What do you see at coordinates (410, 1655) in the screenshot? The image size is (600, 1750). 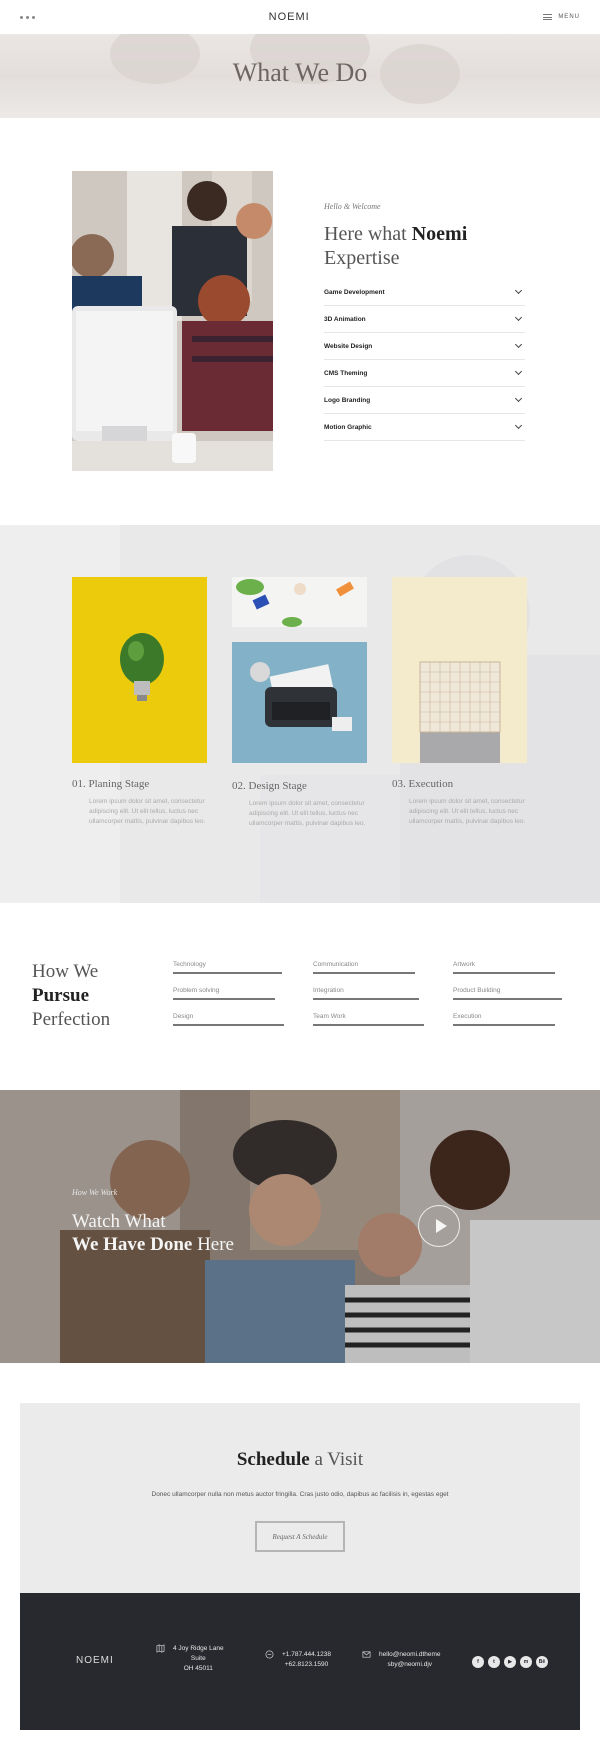 I see `email-1: hello@neomi.dtheme` at bounding box center [410, 1655].